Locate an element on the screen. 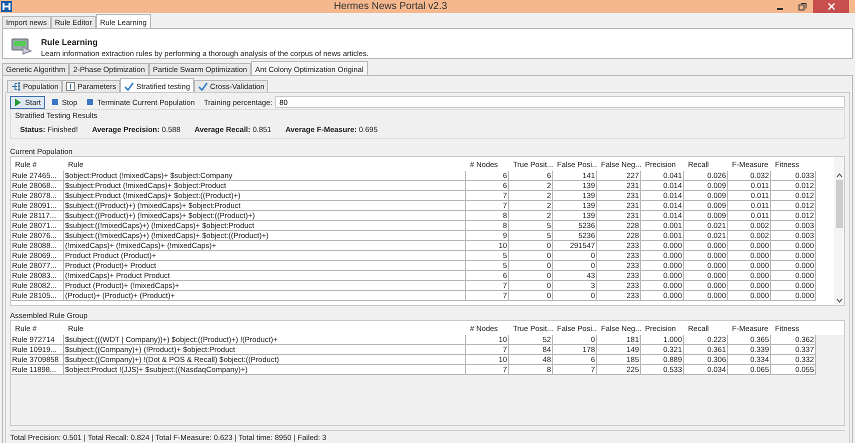 The width and height of the screenshot is (855, 443). monitor-icon is located at coordinates (22, 47).